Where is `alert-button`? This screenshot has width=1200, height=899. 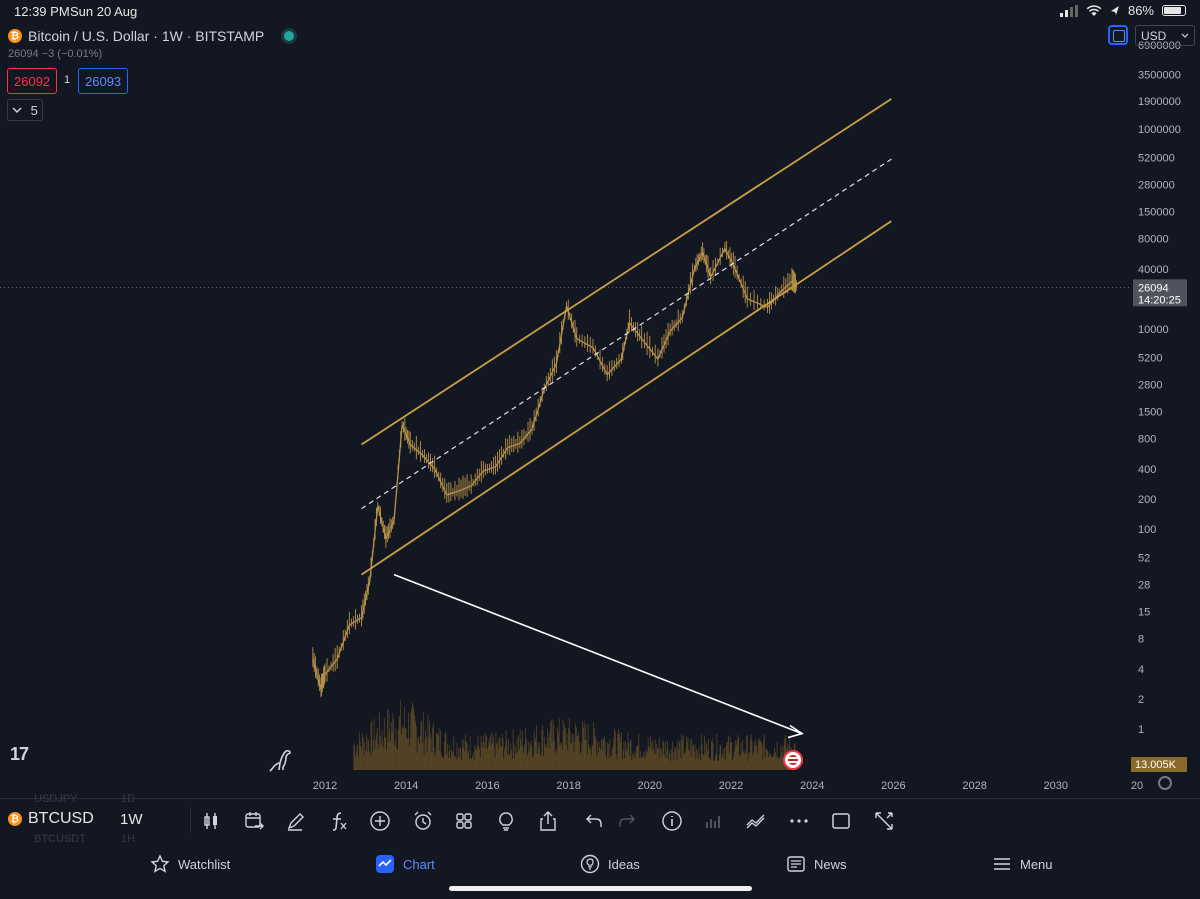 alert-button is located at coordinates (423, 821).